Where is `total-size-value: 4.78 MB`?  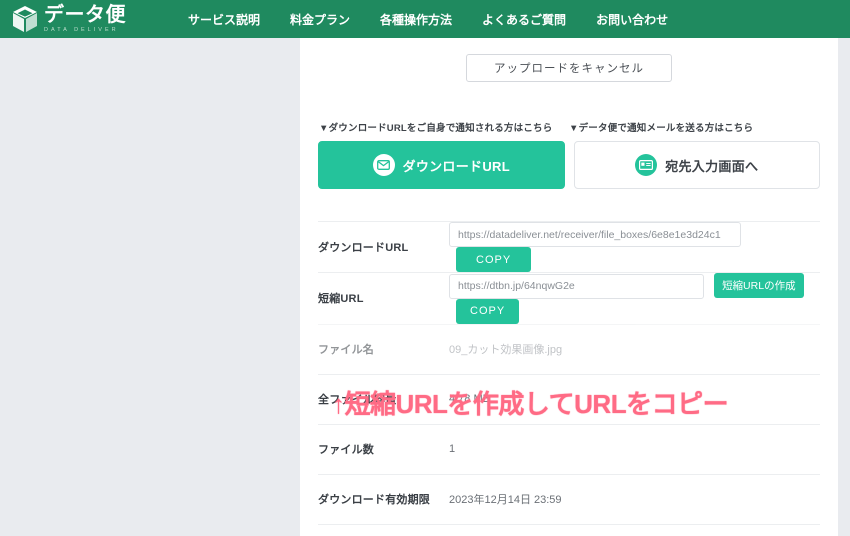 total-size-value: 4.78 MB is located at coordinates (469, 399).